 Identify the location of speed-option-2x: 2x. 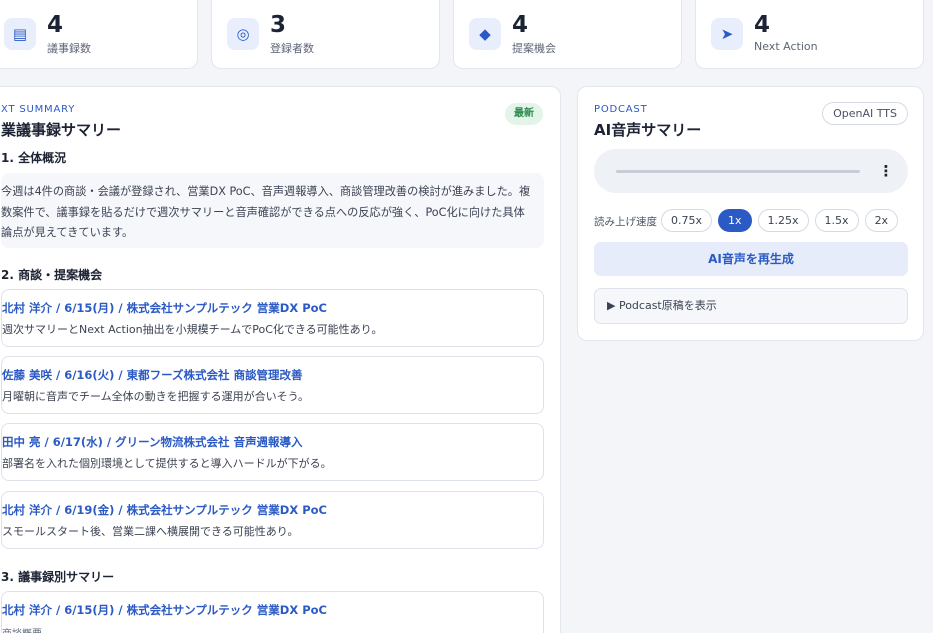
(881, 220).